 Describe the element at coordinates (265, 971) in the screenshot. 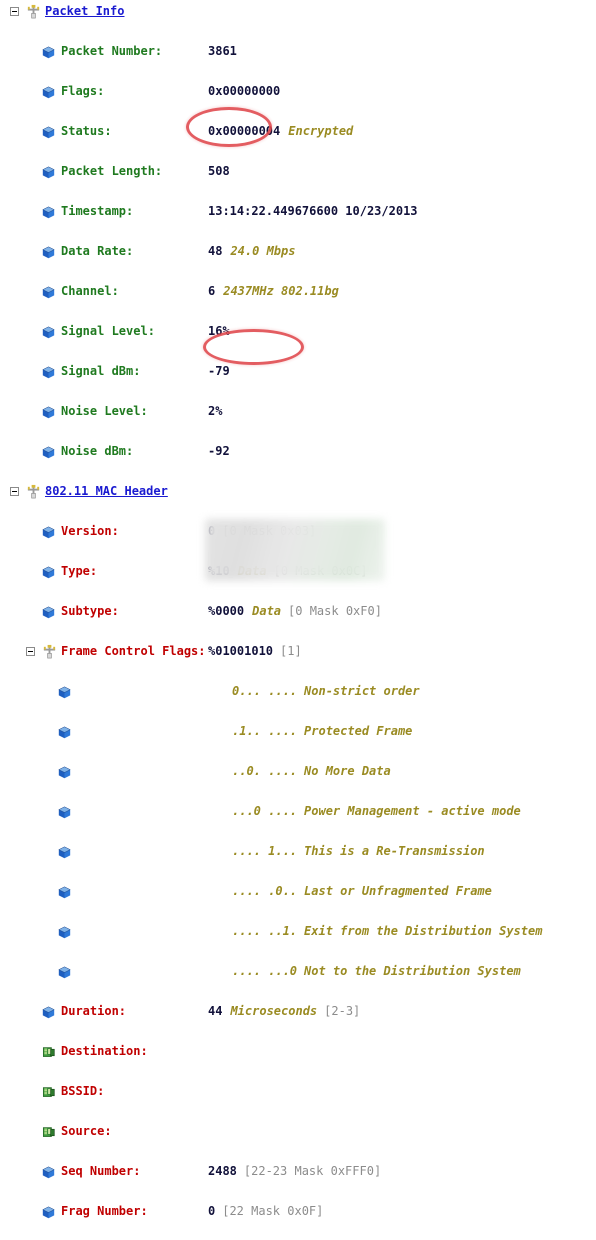

I see `bit-pattern-fcf-bit-tods: .... ...0` at that location.